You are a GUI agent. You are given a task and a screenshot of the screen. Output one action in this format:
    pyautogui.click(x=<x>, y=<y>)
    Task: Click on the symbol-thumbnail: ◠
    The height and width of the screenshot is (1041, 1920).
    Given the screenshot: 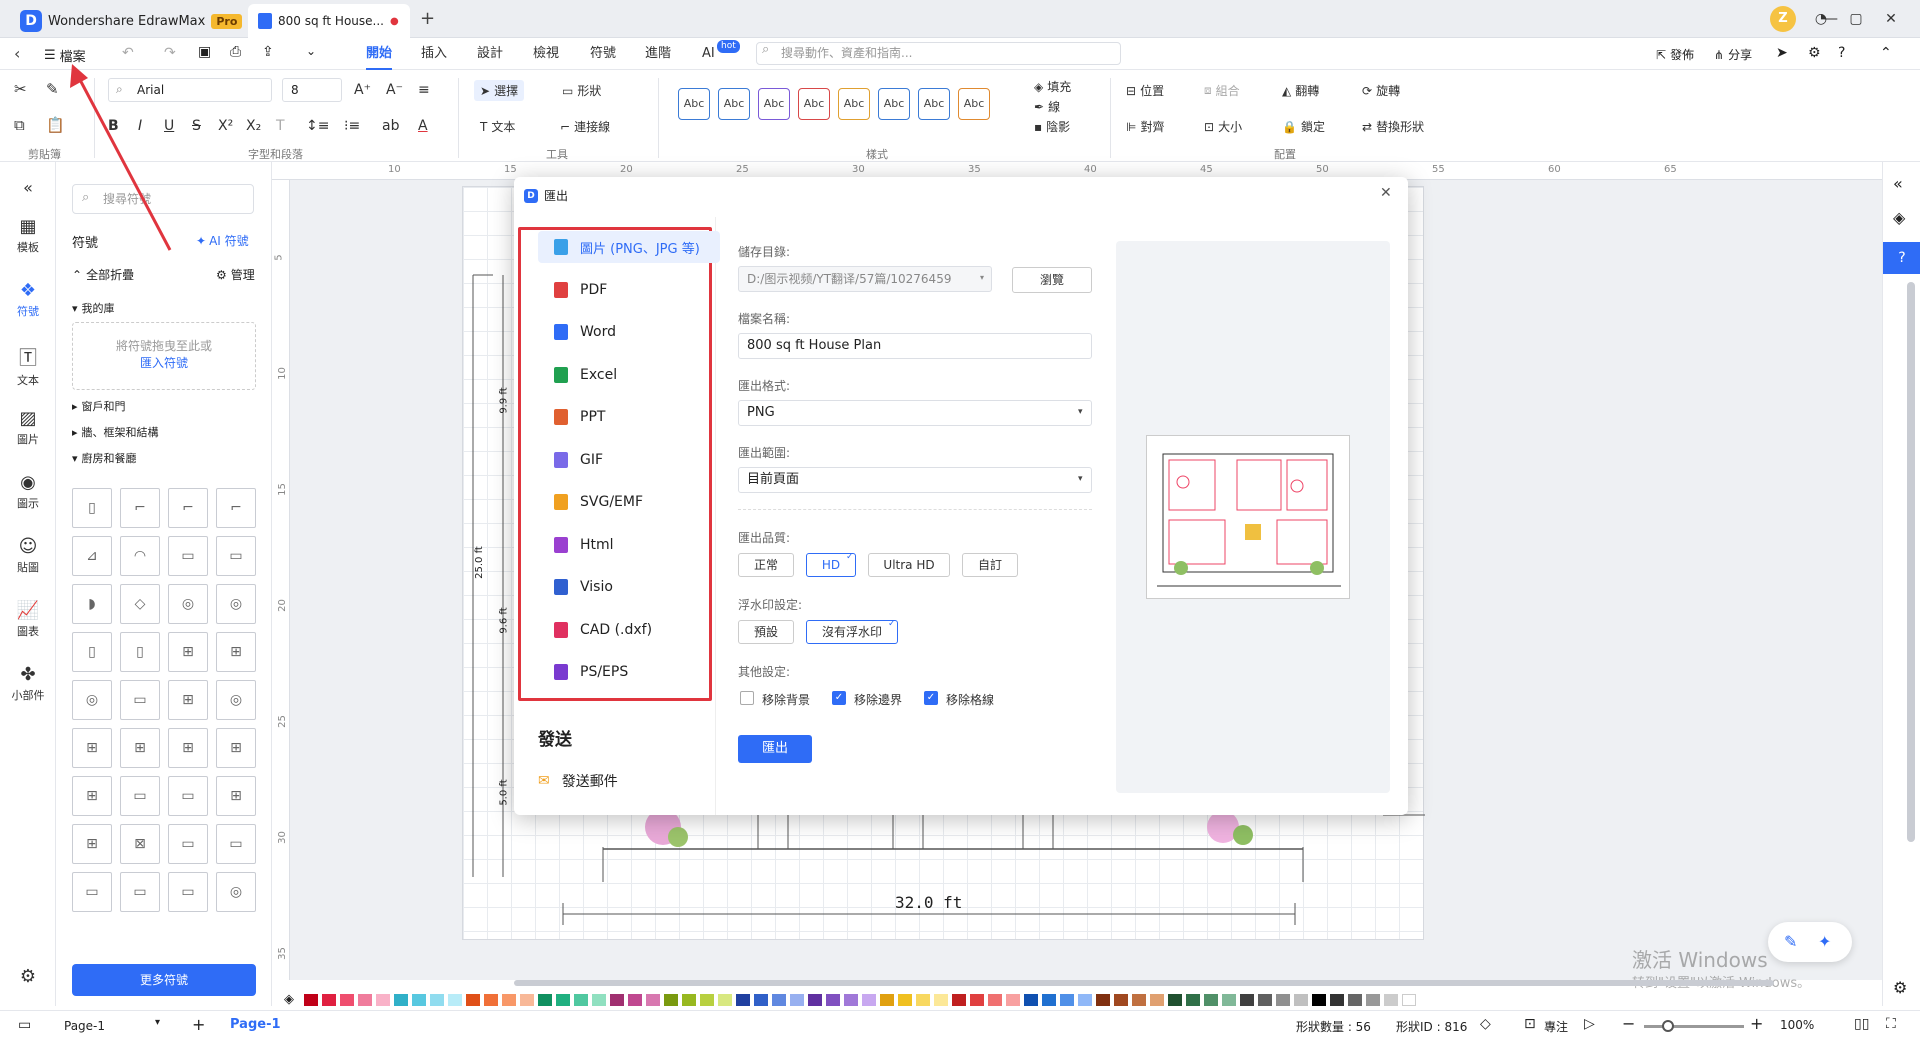 What is the action you would take?
    pyautogui.click(x=140, y=556)
    